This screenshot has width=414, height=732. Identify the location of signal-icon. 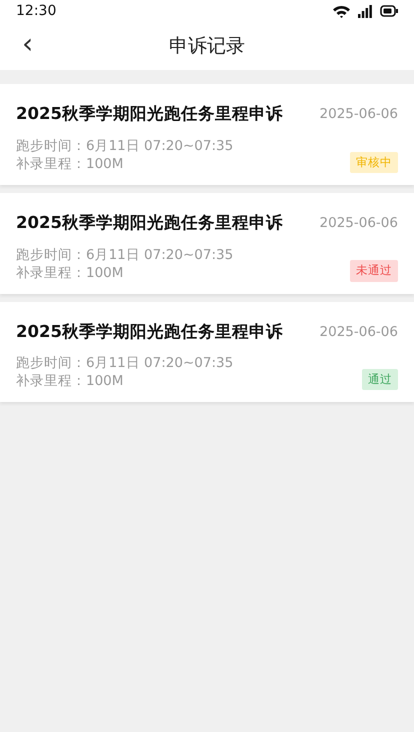
(365, 11).